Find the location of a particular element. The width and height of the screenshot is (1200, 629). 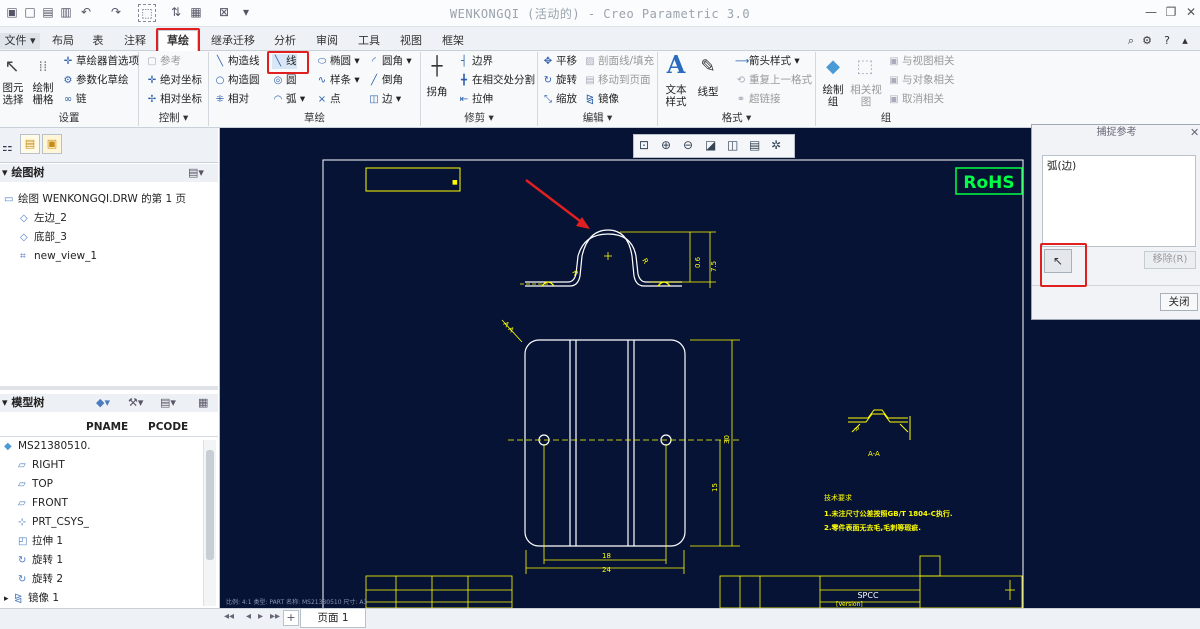

relative-button: ⁜ 相对 is located at coordinates (231, 99).